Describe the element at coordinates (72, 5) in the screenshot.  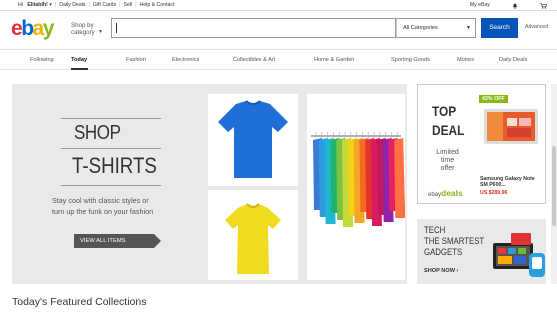
I see `daily-deals-link: Daily Deals` at that location.